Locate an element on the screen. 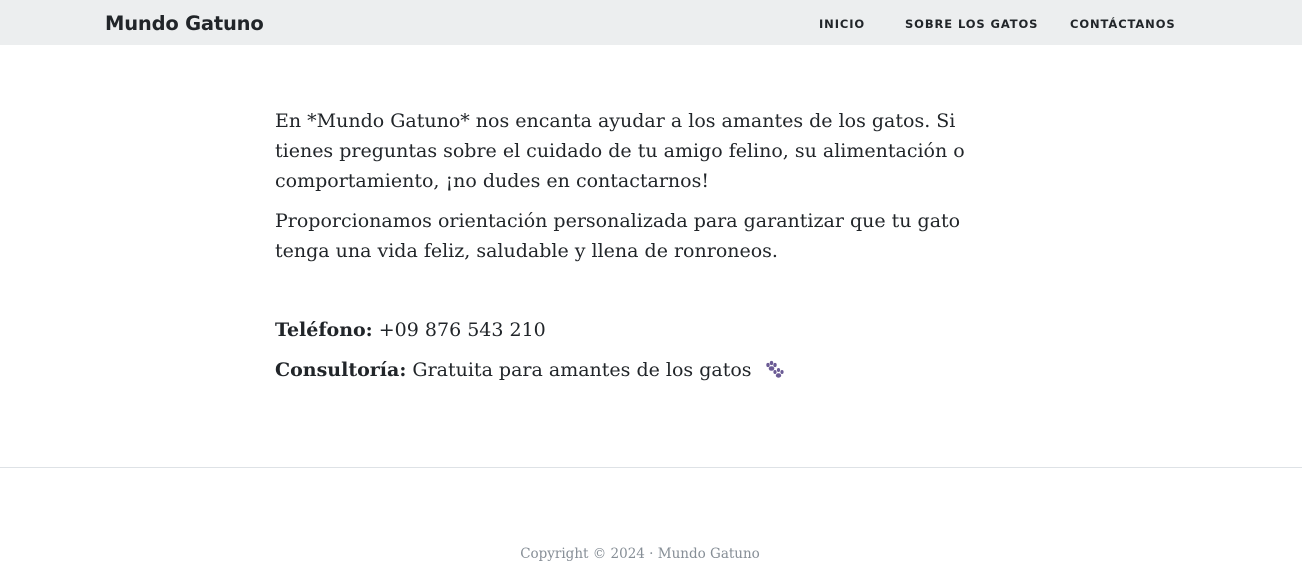 The width and height of the screenshot is (1302, 585). copyright-text: Copyright © 2024 · Mundo Gatuno is located at coordinates (640, 554).